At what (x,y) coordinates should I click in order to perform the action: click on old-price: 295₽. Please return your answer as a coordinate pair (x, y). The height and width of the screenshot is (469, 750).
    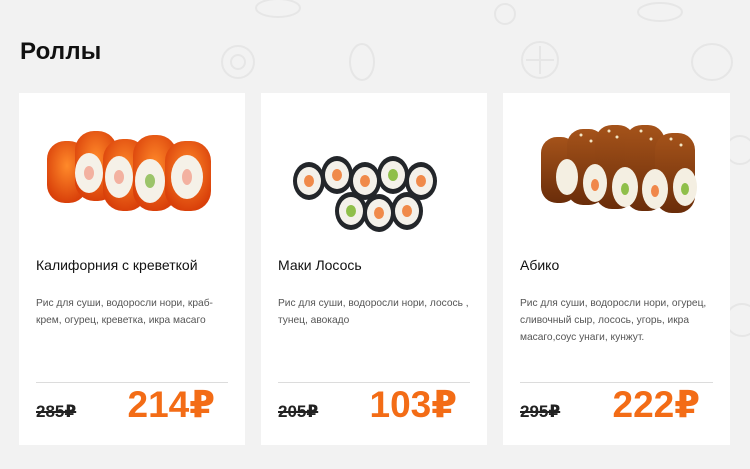
    Looking at the image, I should click on (540, 411).